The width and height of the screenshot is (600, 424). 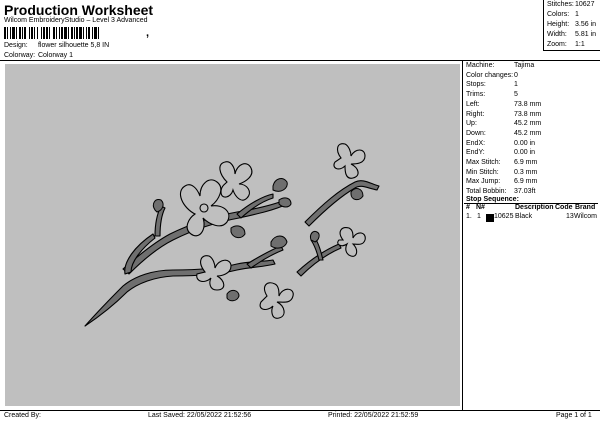 I want to click on info-label: Stops:, so click(x=476, y=85).